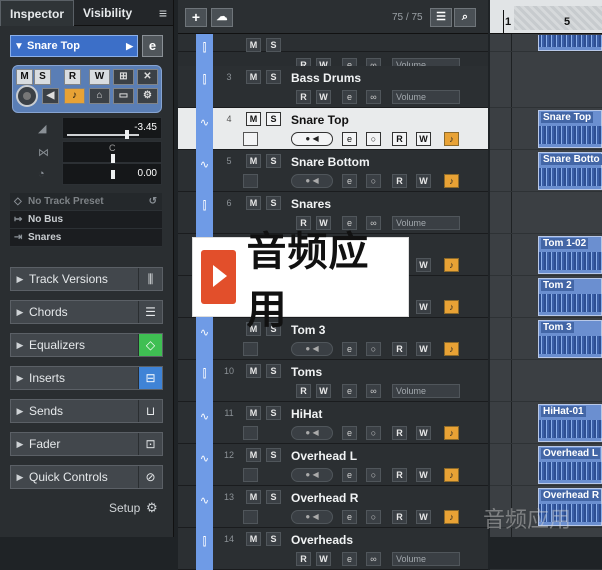 This screenshot has height=570, width=602. Describe the element at coordinates (546, 17) in the screenshot. I see `timeline-ruler: 1 5` at that location.